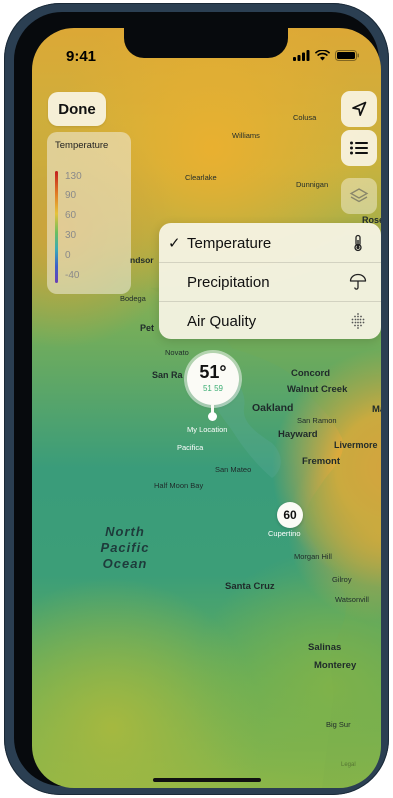 This screenshot has width=393, height=798. I want to click on location-arrow-icon, so click(359, 109).